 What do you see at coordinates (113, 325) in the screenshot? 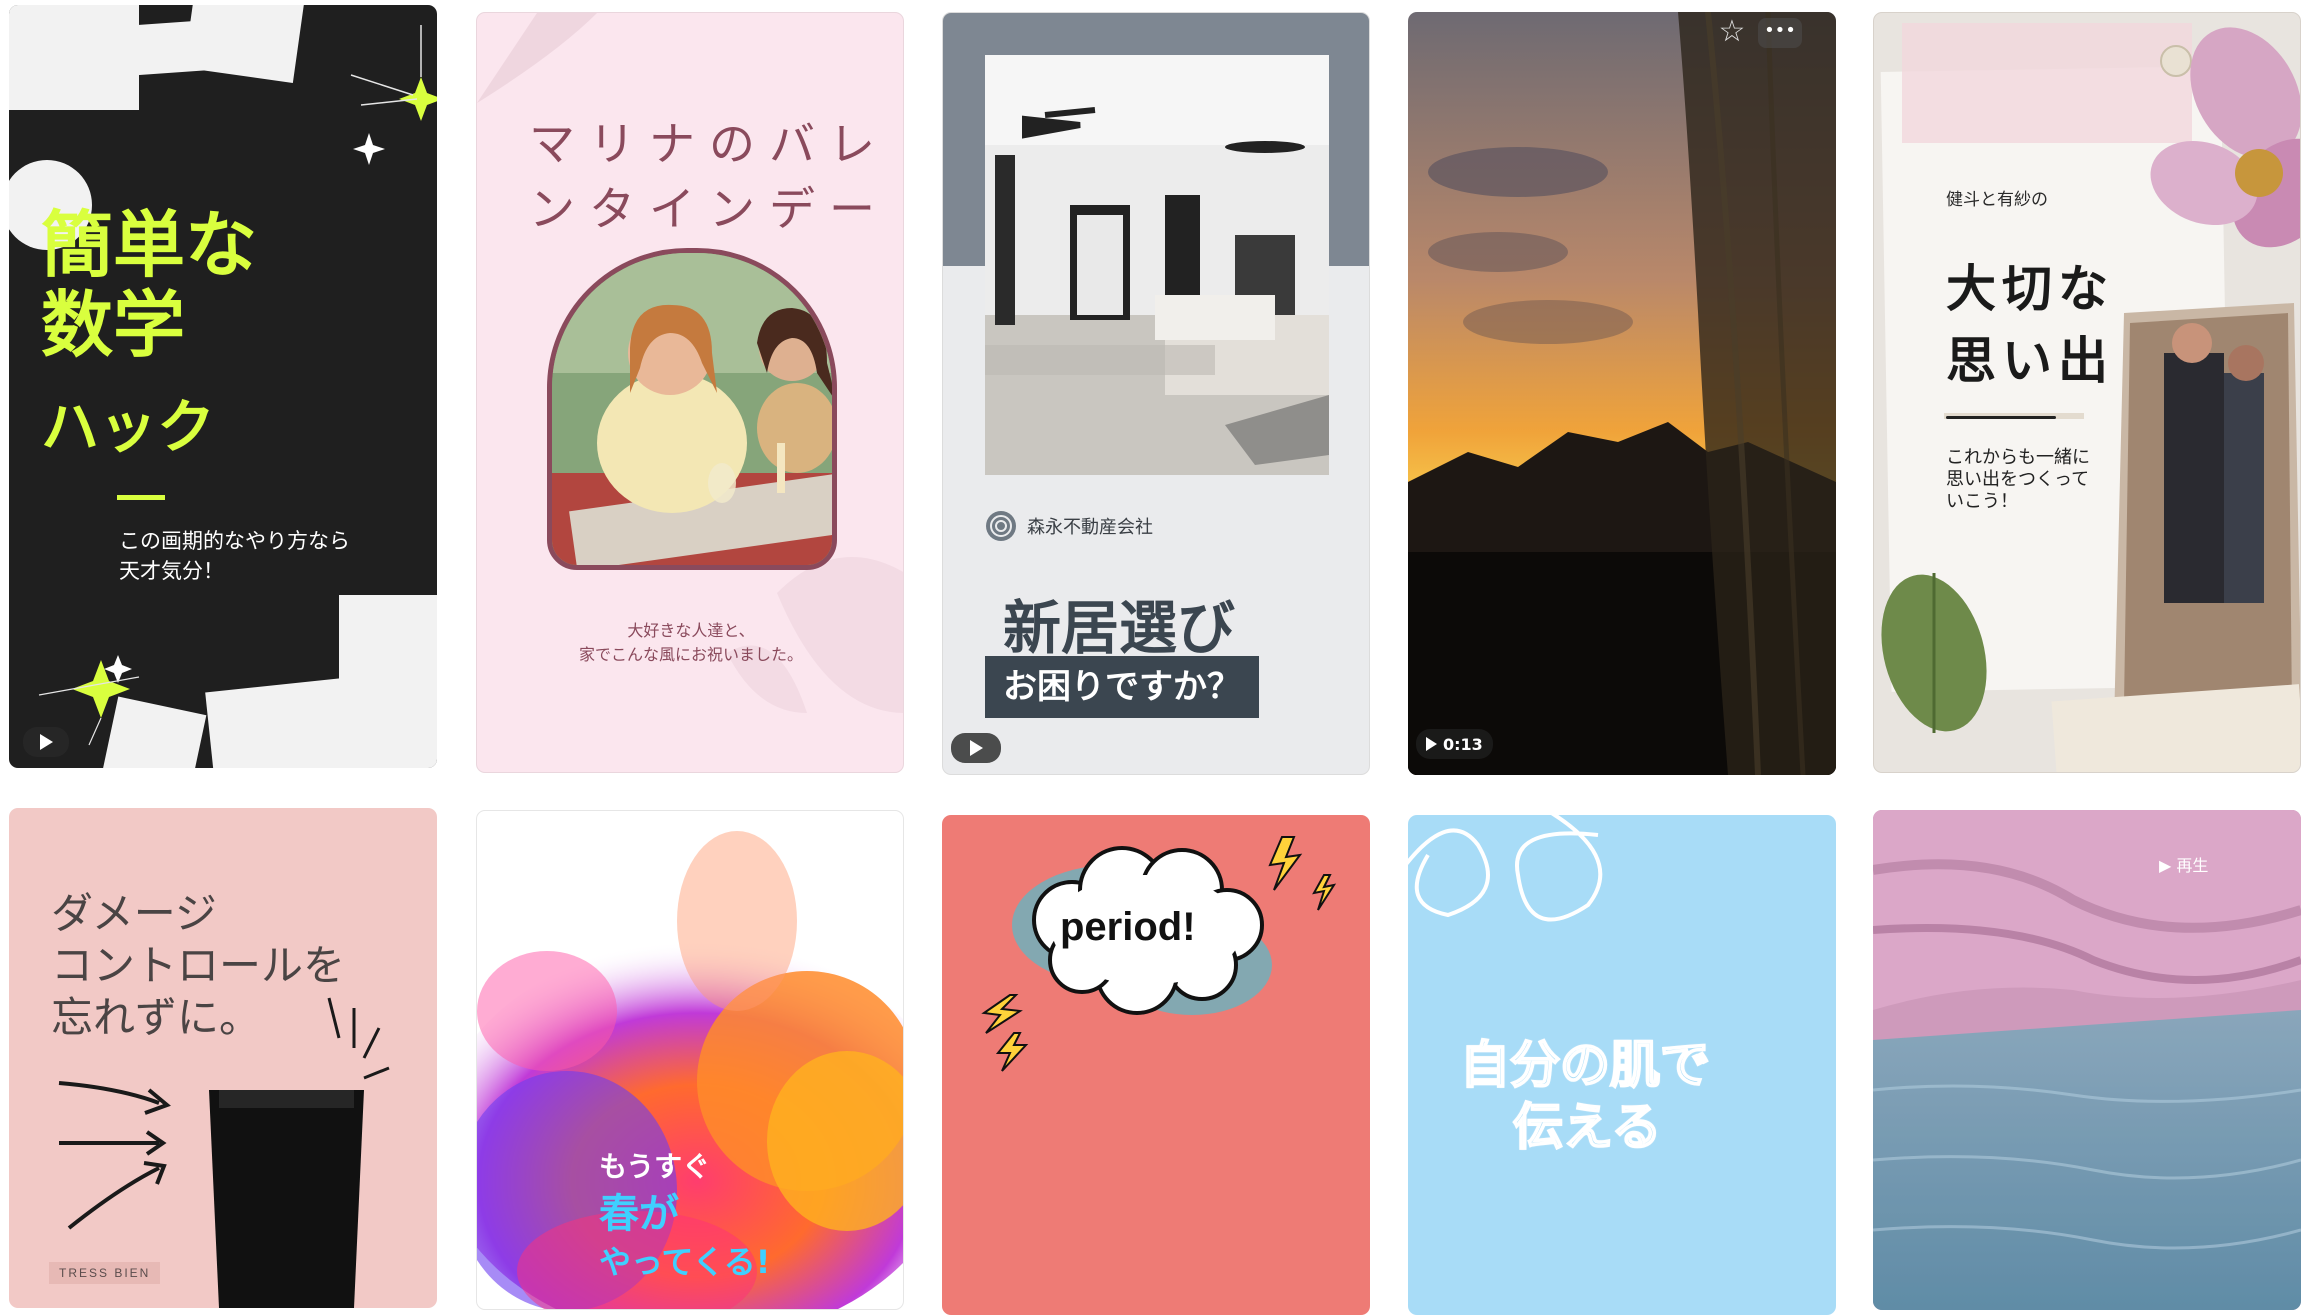
I see `headline-line-2: 数学` at bounding box center [113, 325].